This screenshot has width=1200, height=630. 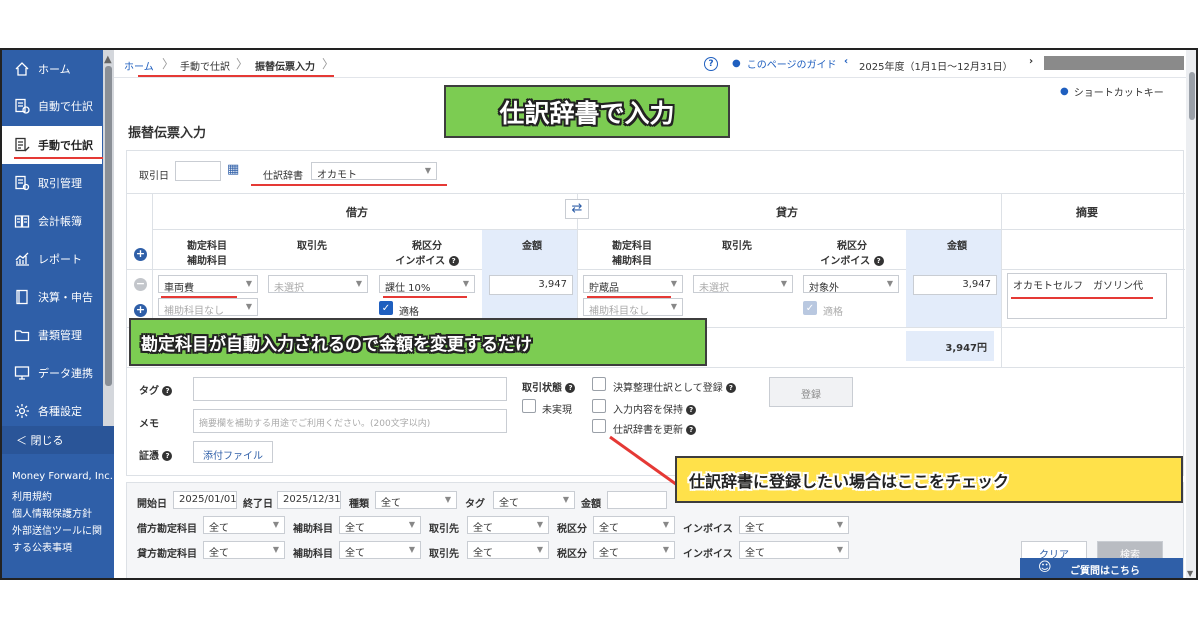 I want to click on dictionary-select: オカモト ▼, so click(x=374, y=171).